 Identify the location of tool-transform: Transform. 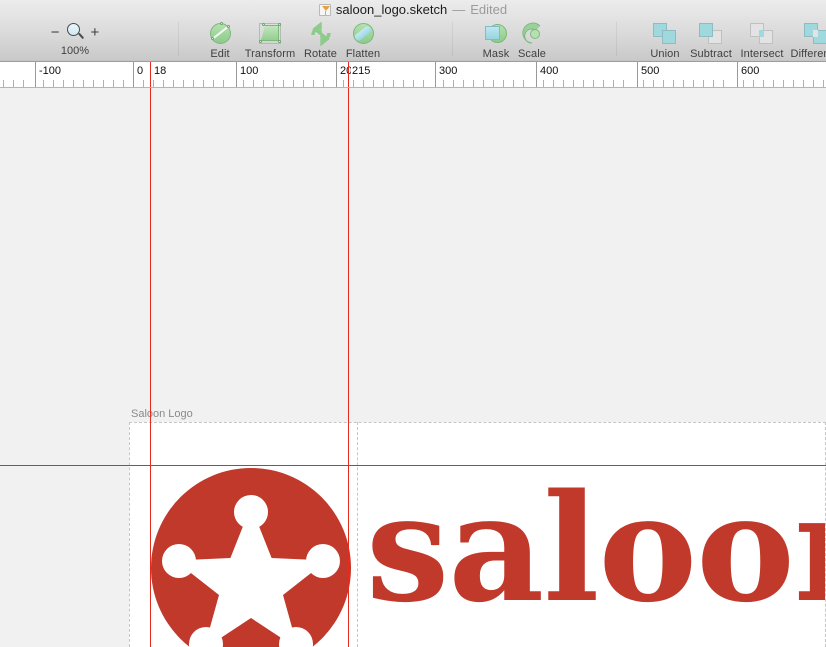
(270, 40).